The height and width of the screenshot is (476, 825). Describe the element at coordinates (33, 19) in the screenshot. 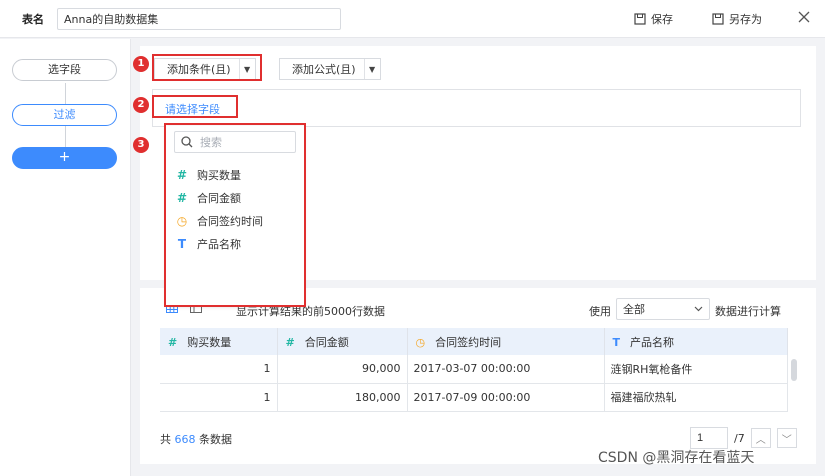

I see `table-name-label: 表名` at that location.